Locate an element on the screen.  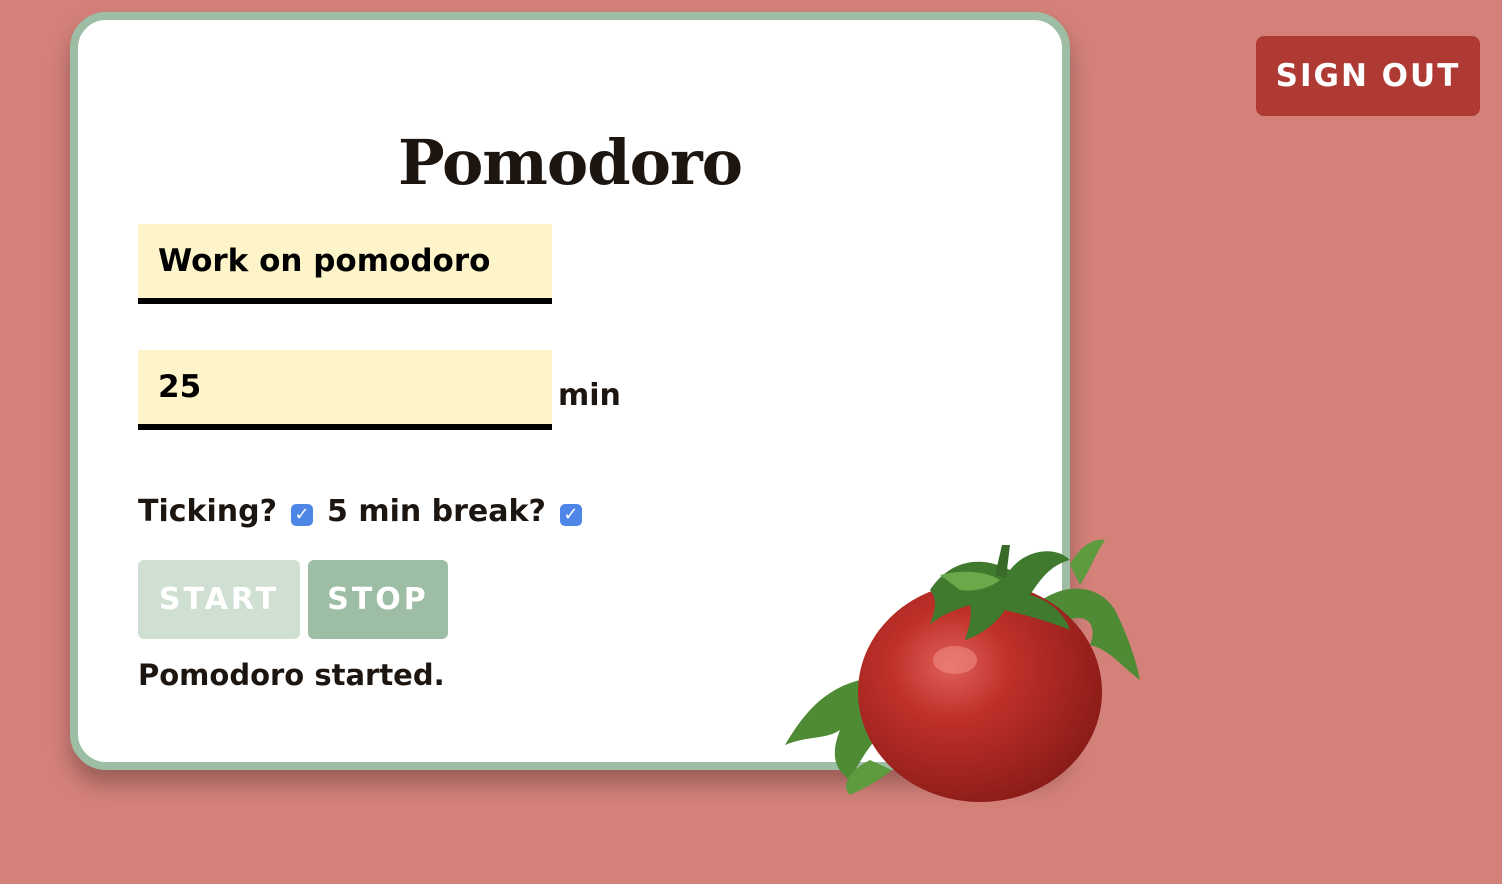
status-message: Pomodoro started. is located at coordinates (291, 675).